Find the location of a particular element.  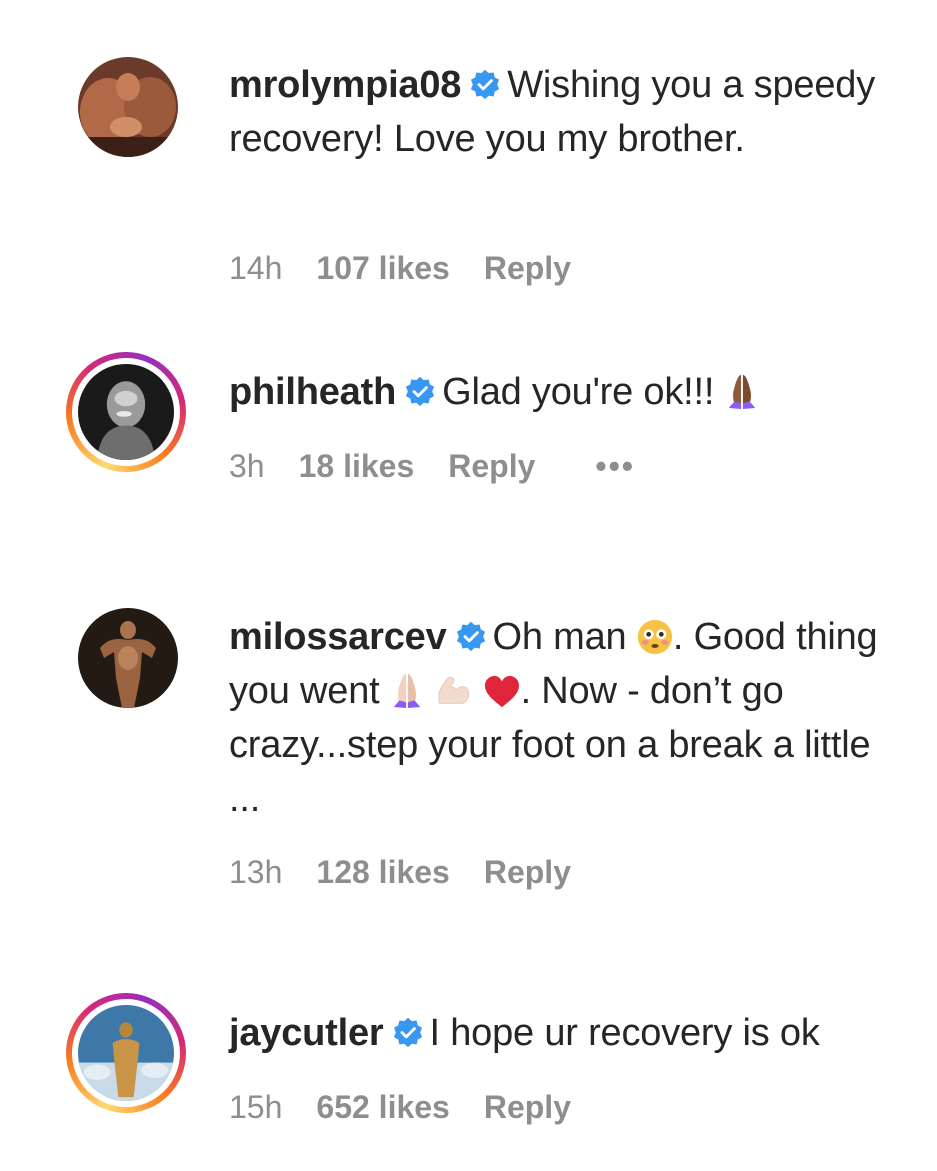

avatar-jaycutler is located at coordinates (126, 1053).